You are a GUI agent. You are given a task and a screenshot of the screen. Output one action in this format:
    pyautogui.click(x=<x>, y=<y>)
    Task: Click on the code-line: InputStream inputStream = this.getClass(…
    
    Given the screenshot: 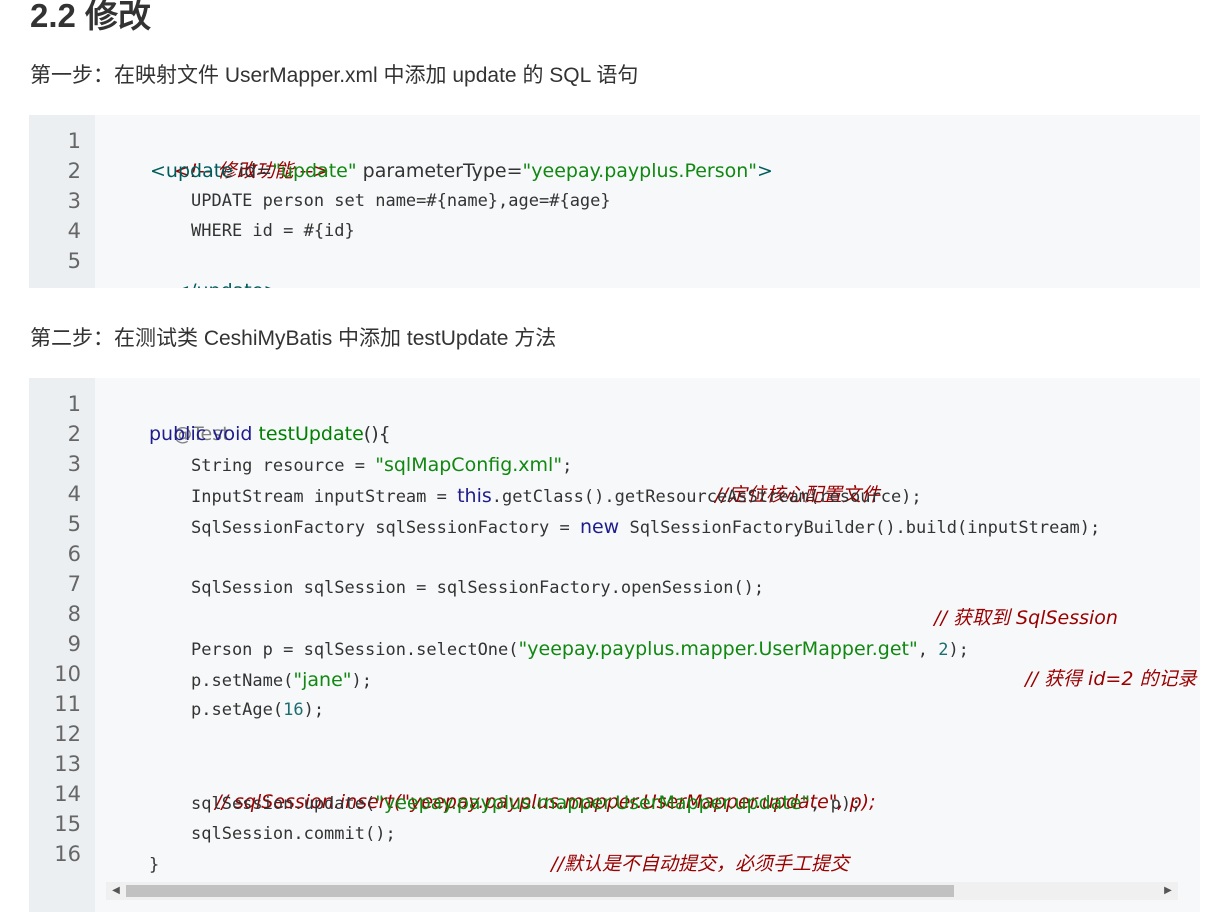 What is the action you would take?
    pyautogui.click(x=556, y=496)
    